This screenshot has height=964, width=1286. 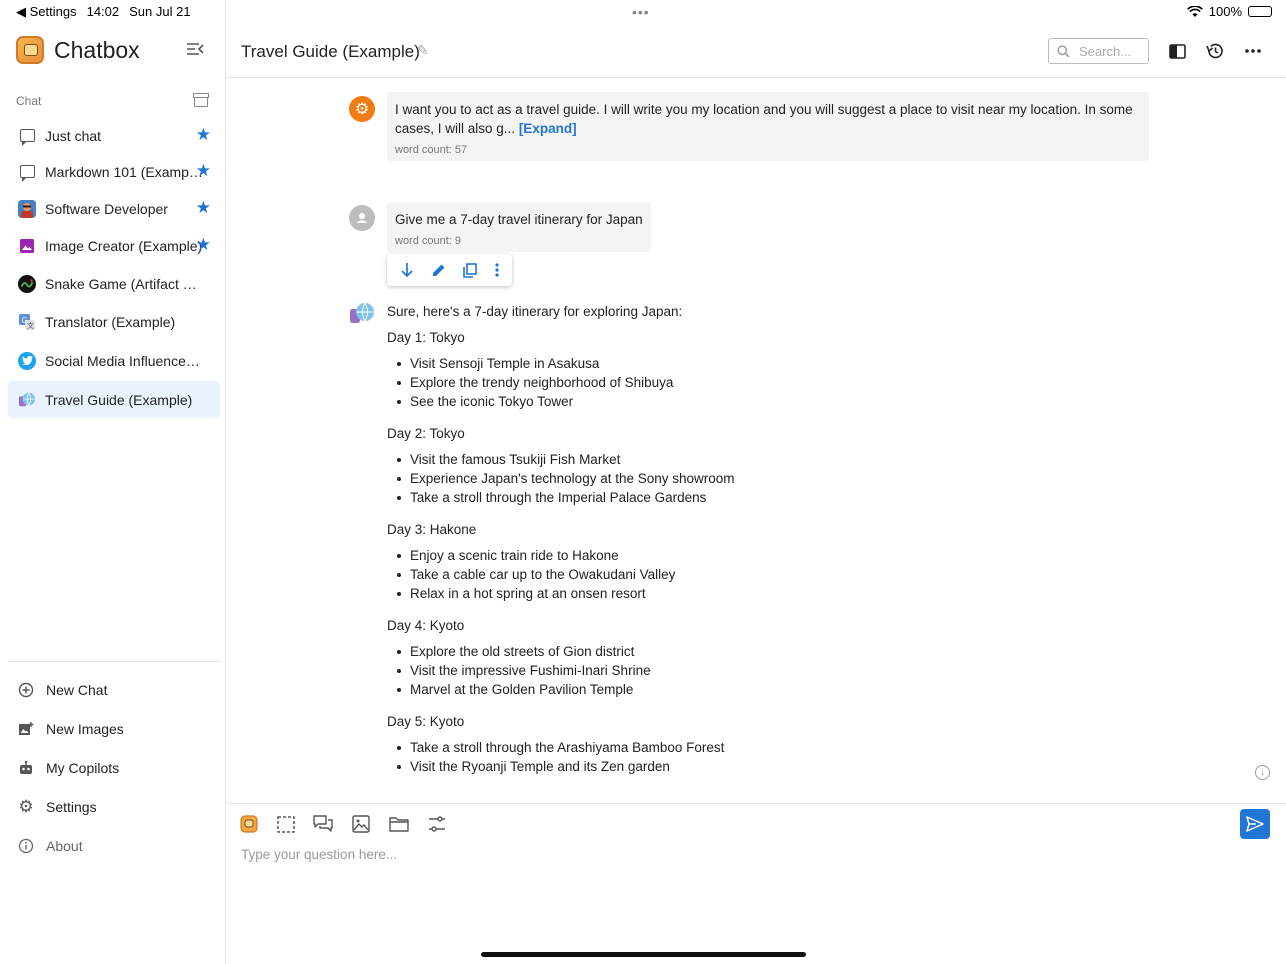 What do you see at coordinates (1111, 51) in the screenshot?
I see `search-input` at bounding box center [1111, 51].